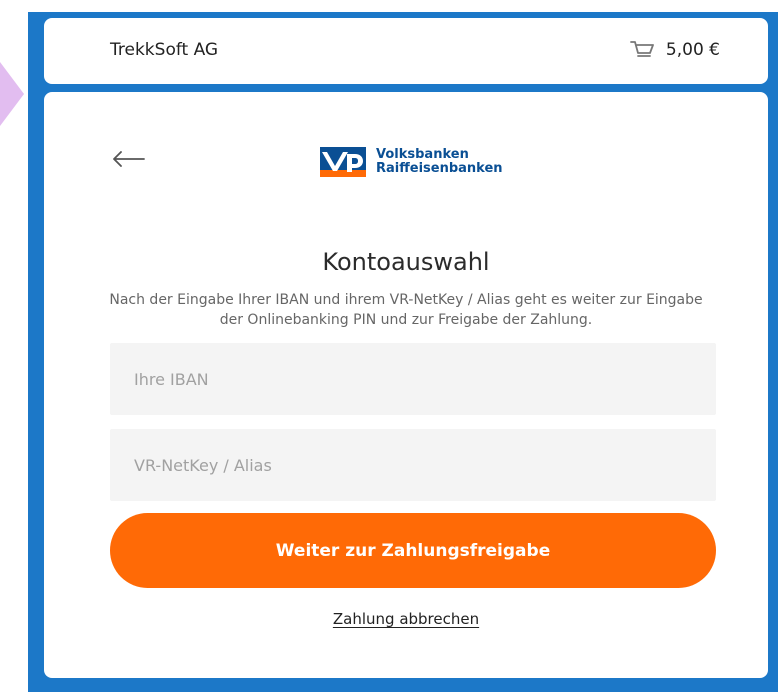 The width and height of the screenshot is (778, 692). What do you see at coordinates (12, 94) in the screenshot?
I see `decorative-shape` at bounding box center [12, 94].